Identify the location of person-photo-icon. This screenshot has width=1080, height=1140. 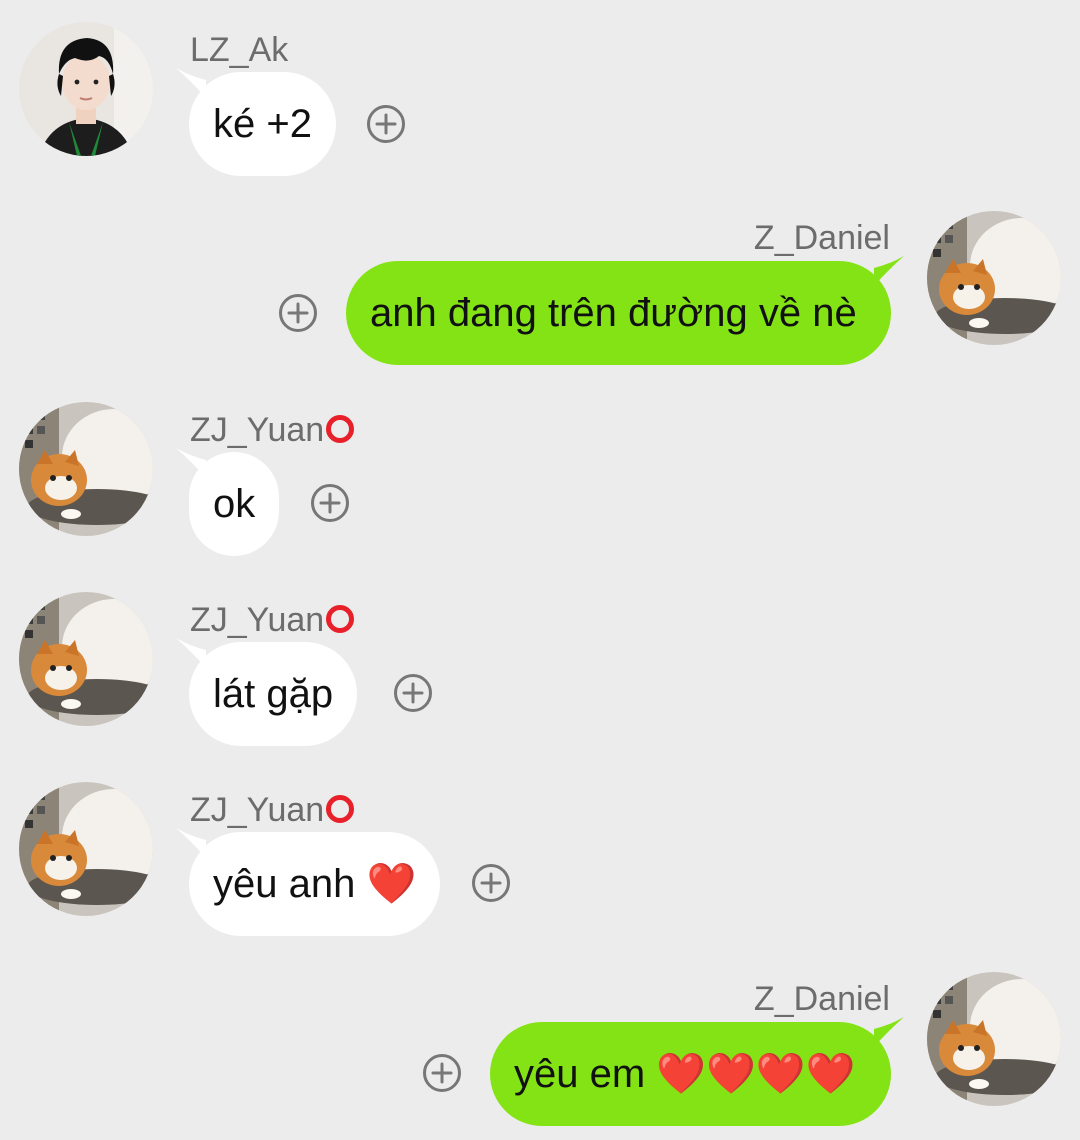
(86, 89).